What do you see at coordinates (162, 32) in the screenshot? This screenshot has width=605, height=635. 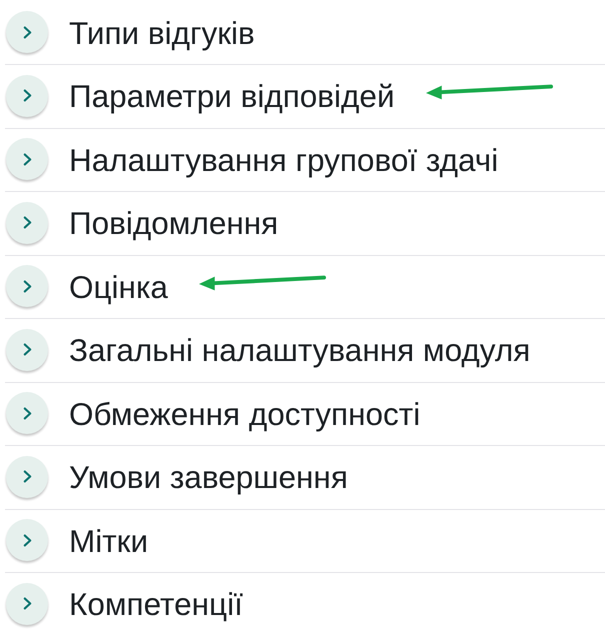 I see `section-title: Типи відгуків` at bounding box center [162, 32].